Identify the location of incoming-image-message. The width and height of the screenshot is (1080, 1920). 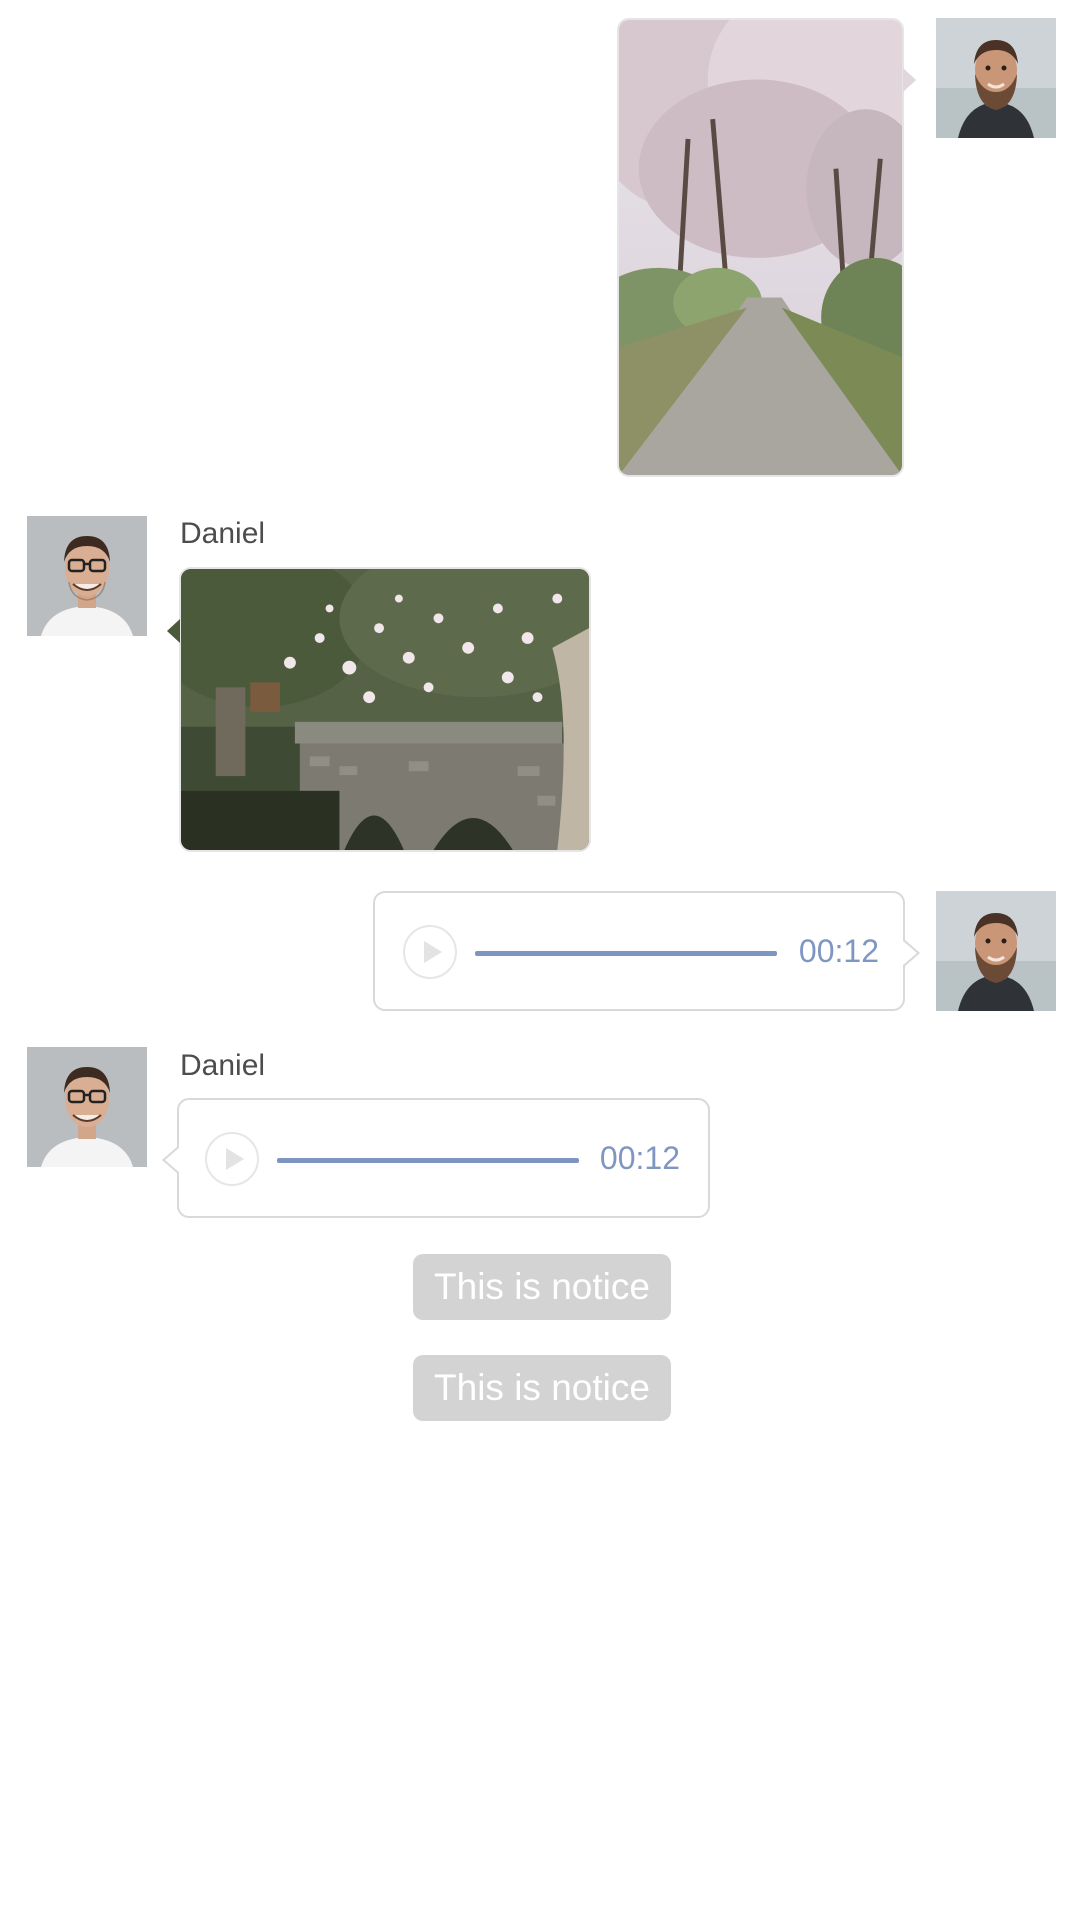
(379, 709).